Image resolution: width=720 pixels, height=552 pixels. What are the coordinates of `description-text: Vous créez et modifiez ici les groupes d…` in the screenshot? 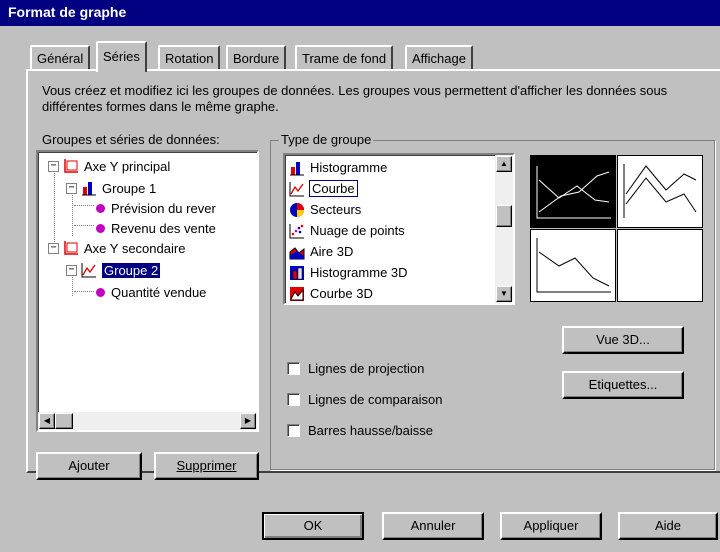 It's located at (355, 98).